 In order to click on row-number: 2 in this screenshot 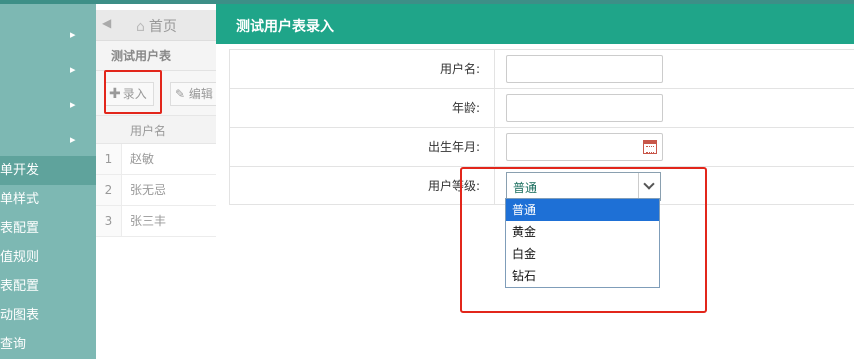, I will do `click(109, 190)`.